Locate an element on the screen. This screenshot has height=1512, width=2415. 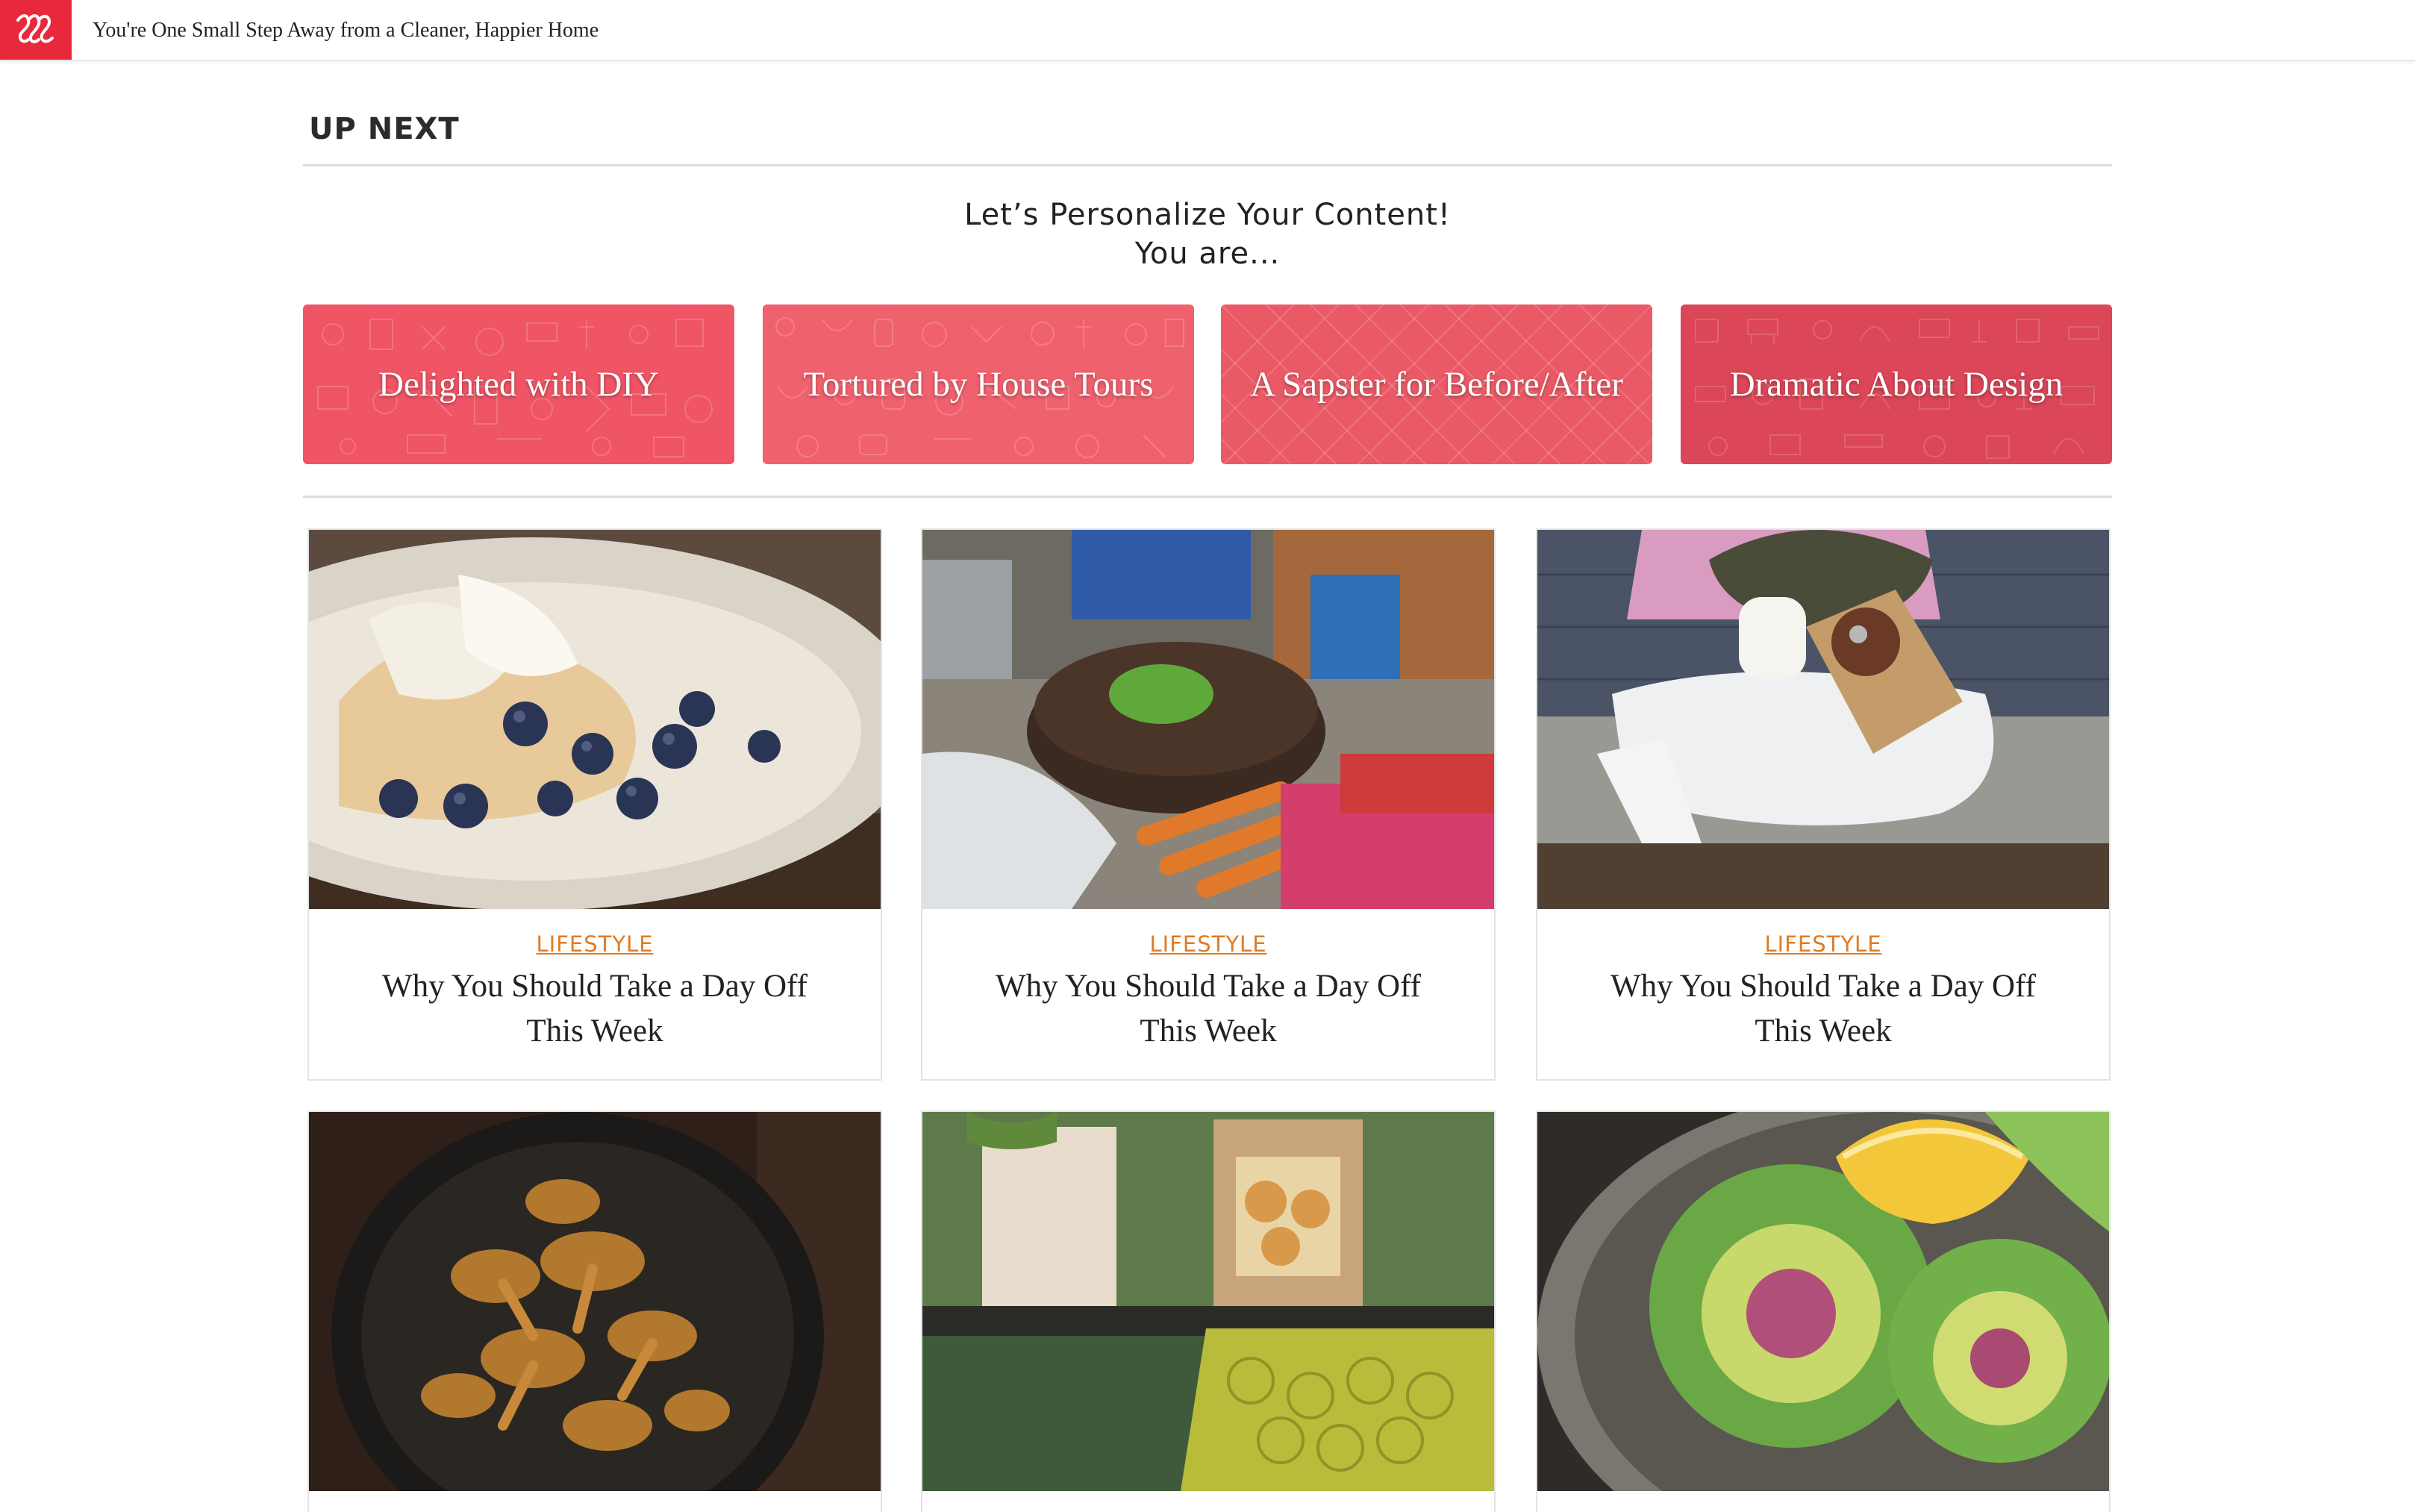
chanterelle-mushrooms-photo is located at coordinates (595, 1301).